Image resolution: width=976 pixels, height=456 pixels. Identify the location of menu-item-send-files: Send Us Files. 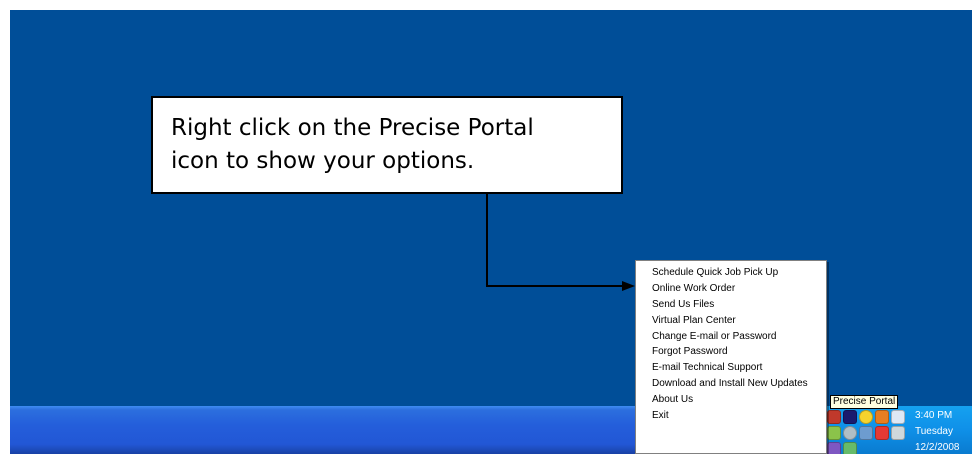
(731, 305).